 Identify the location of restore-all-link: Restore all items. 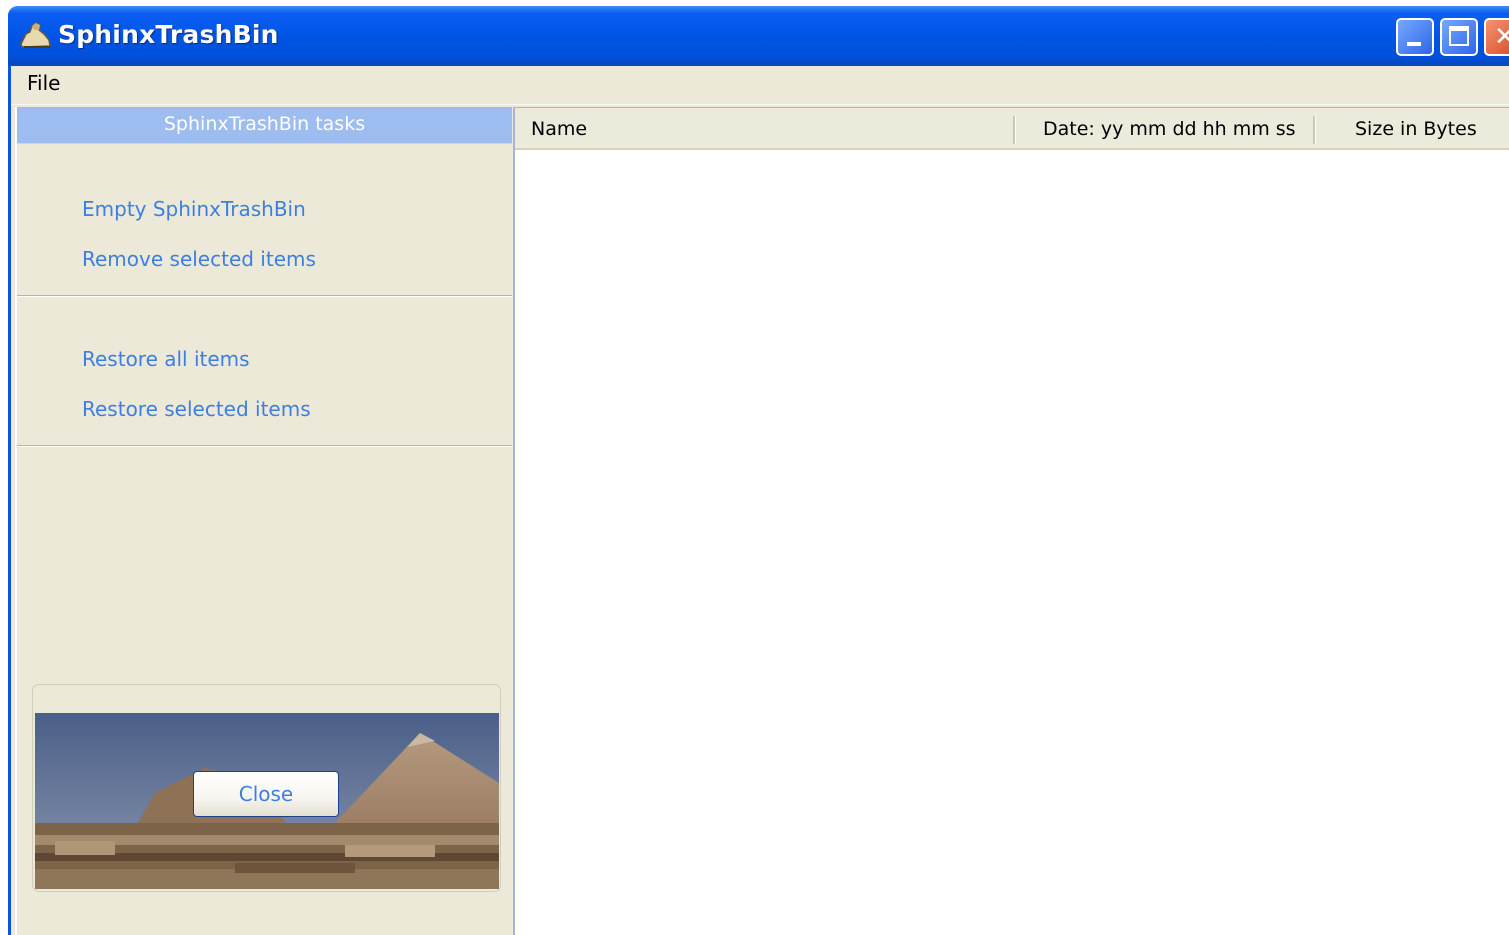
(166, 359).